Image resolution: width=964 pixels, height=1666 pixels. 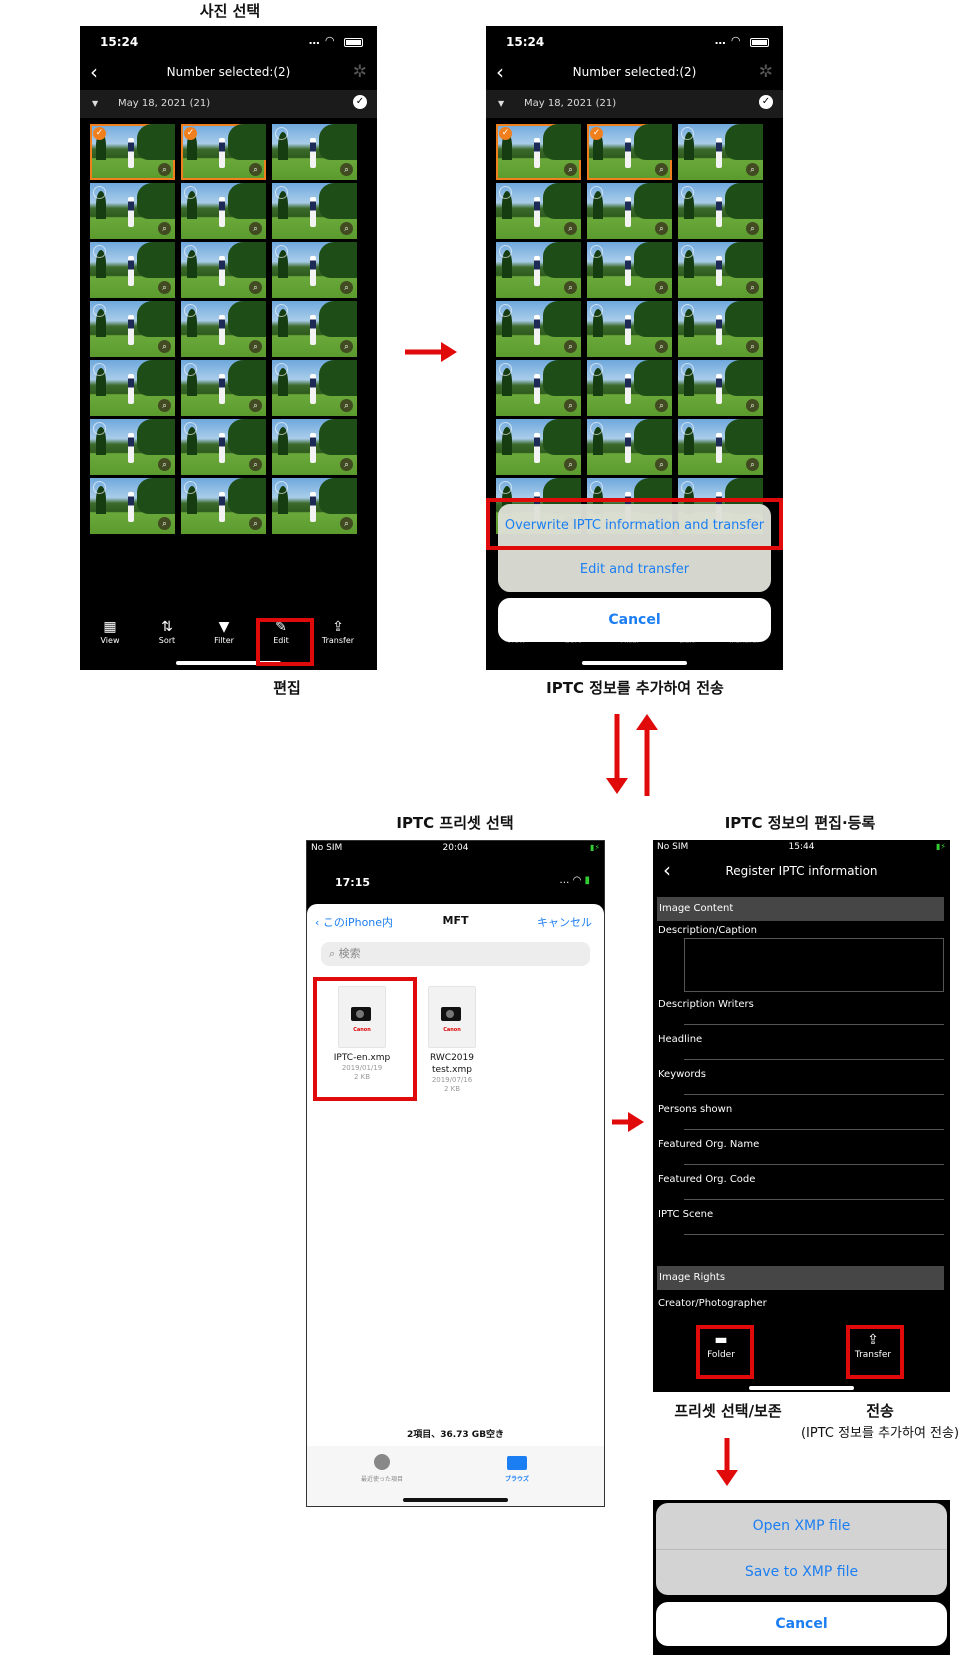 What do you see at coordinates (634, 620) in the screenshot?
I see `cancel-button: Cancel` at bounding box center [634, 620].